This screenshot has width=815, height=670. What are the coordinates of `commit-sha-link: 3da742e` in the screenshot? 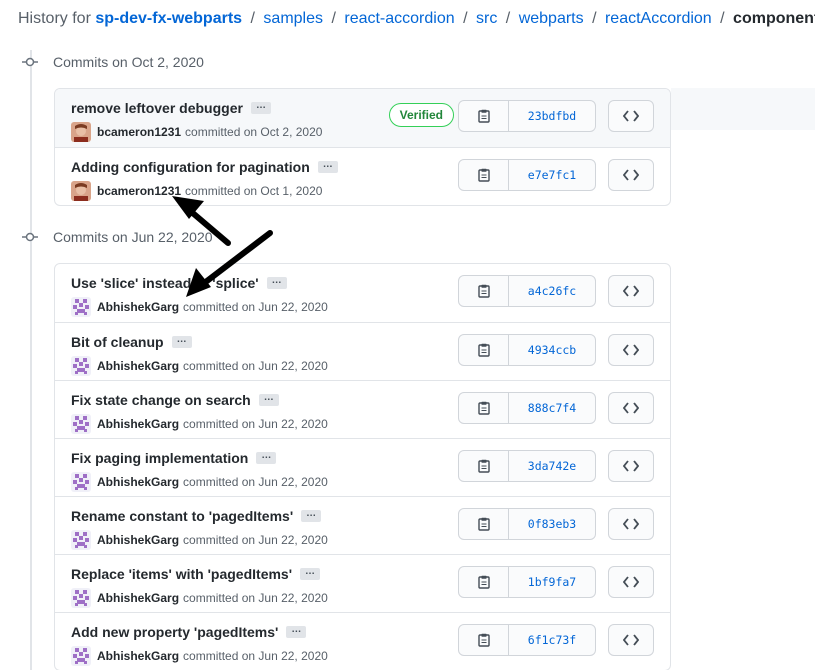 It's located at (552, 466).